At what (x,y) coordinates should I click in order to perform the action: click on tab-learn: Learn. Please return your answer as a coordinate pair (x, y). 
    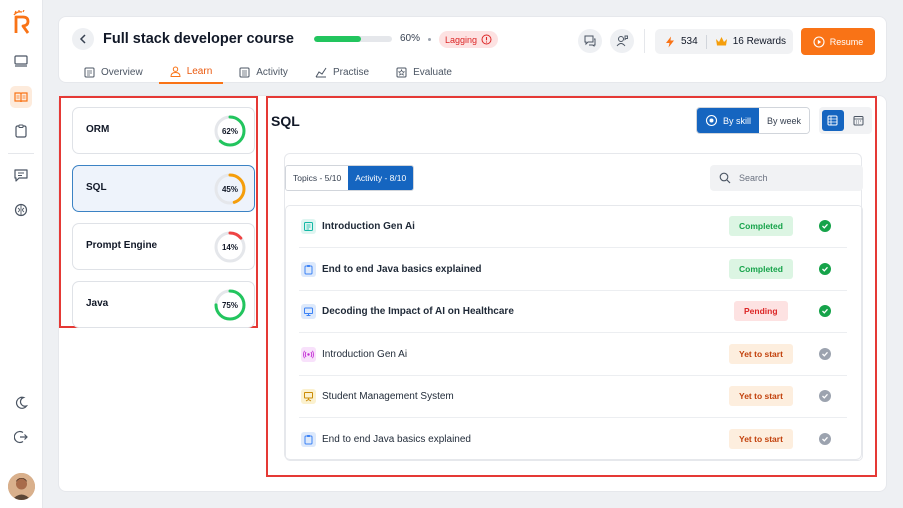
    Looking at the image, I should click on (191, 72).